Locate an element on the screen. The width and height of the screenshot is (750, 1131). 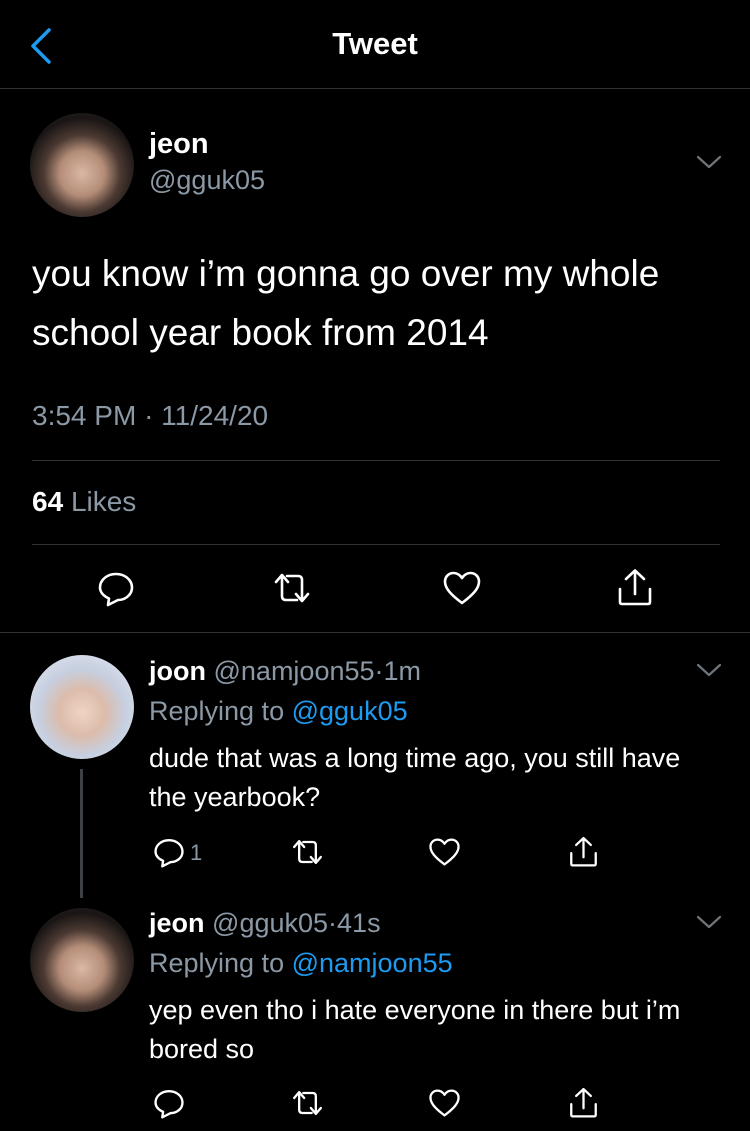
reply-header: joon @namjoon55·1m is located at coordinates (285, 671).